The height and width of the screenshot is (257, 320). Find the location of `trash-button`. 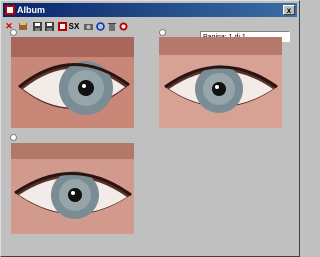

trash-button is located at coordinates (112, 26).